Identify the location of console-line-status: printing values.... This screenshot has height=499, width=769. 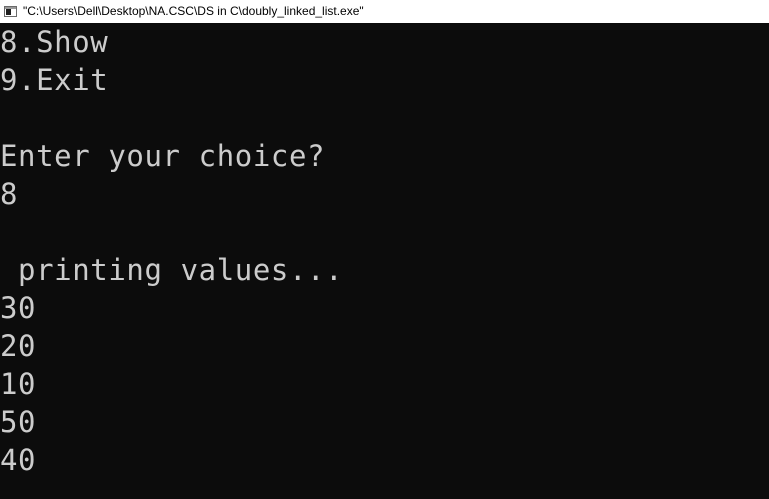
(172, 270).